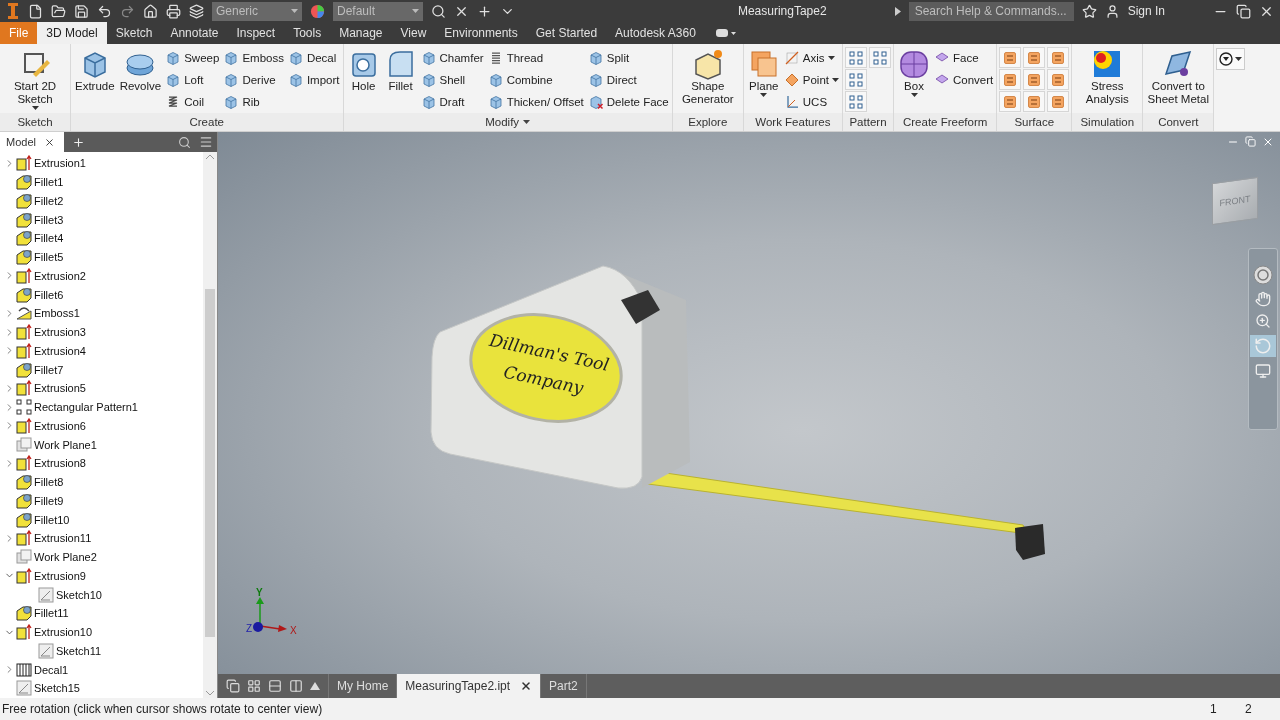 Image resolution: width=1280 pixels, height=720 pixels. Describe the element at coordinates (35, 11) in the screenshot. I see `new-file-icon` at that location.